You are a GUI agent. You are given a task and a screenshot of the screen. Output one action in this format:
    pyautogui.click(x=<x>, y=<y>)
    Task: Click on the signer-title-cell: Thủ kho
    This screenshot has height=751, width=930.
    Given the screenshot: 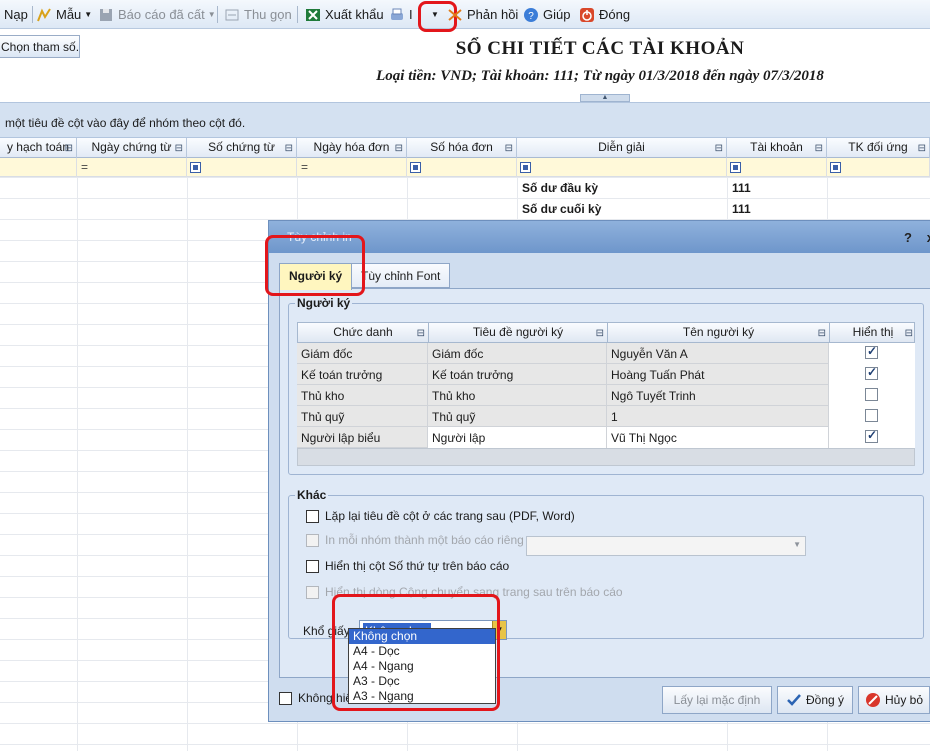 What is the action you would take?
    pyautogui.click(x=362, y=395)
    